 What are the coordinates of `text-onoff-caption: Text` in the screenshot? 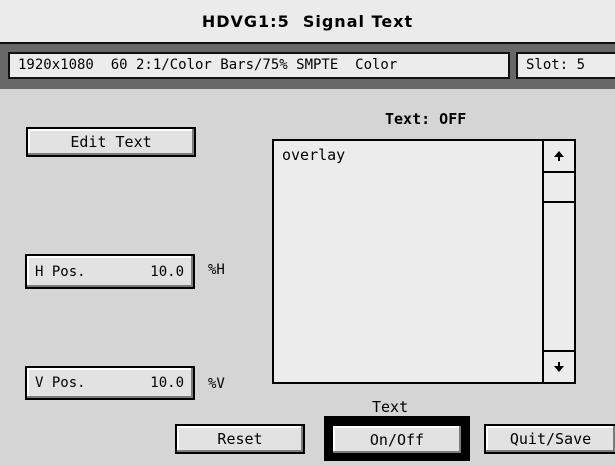 It's located at (390, 407).